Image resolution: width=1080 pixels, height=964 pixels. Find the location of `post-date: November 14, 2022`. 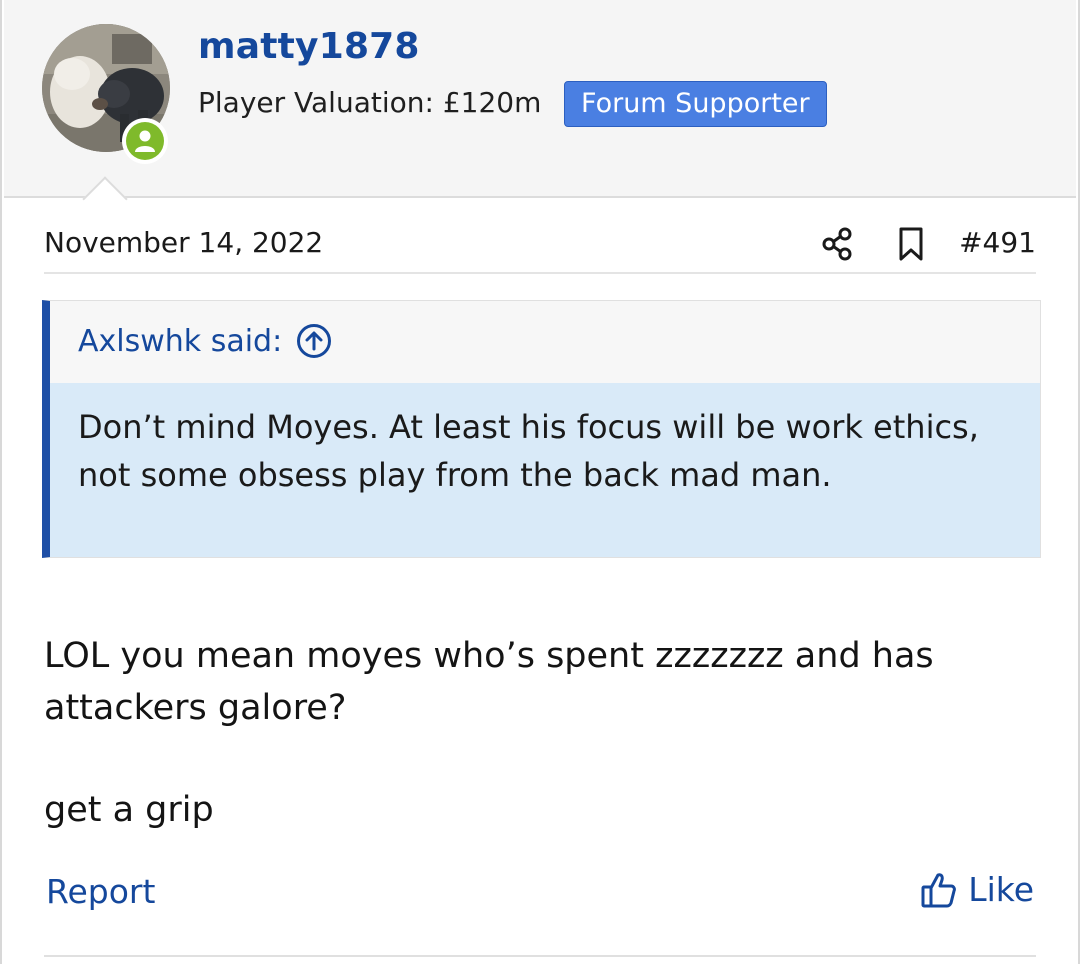

post-date: November 14, 2022 is located at coordinates (183, 242).